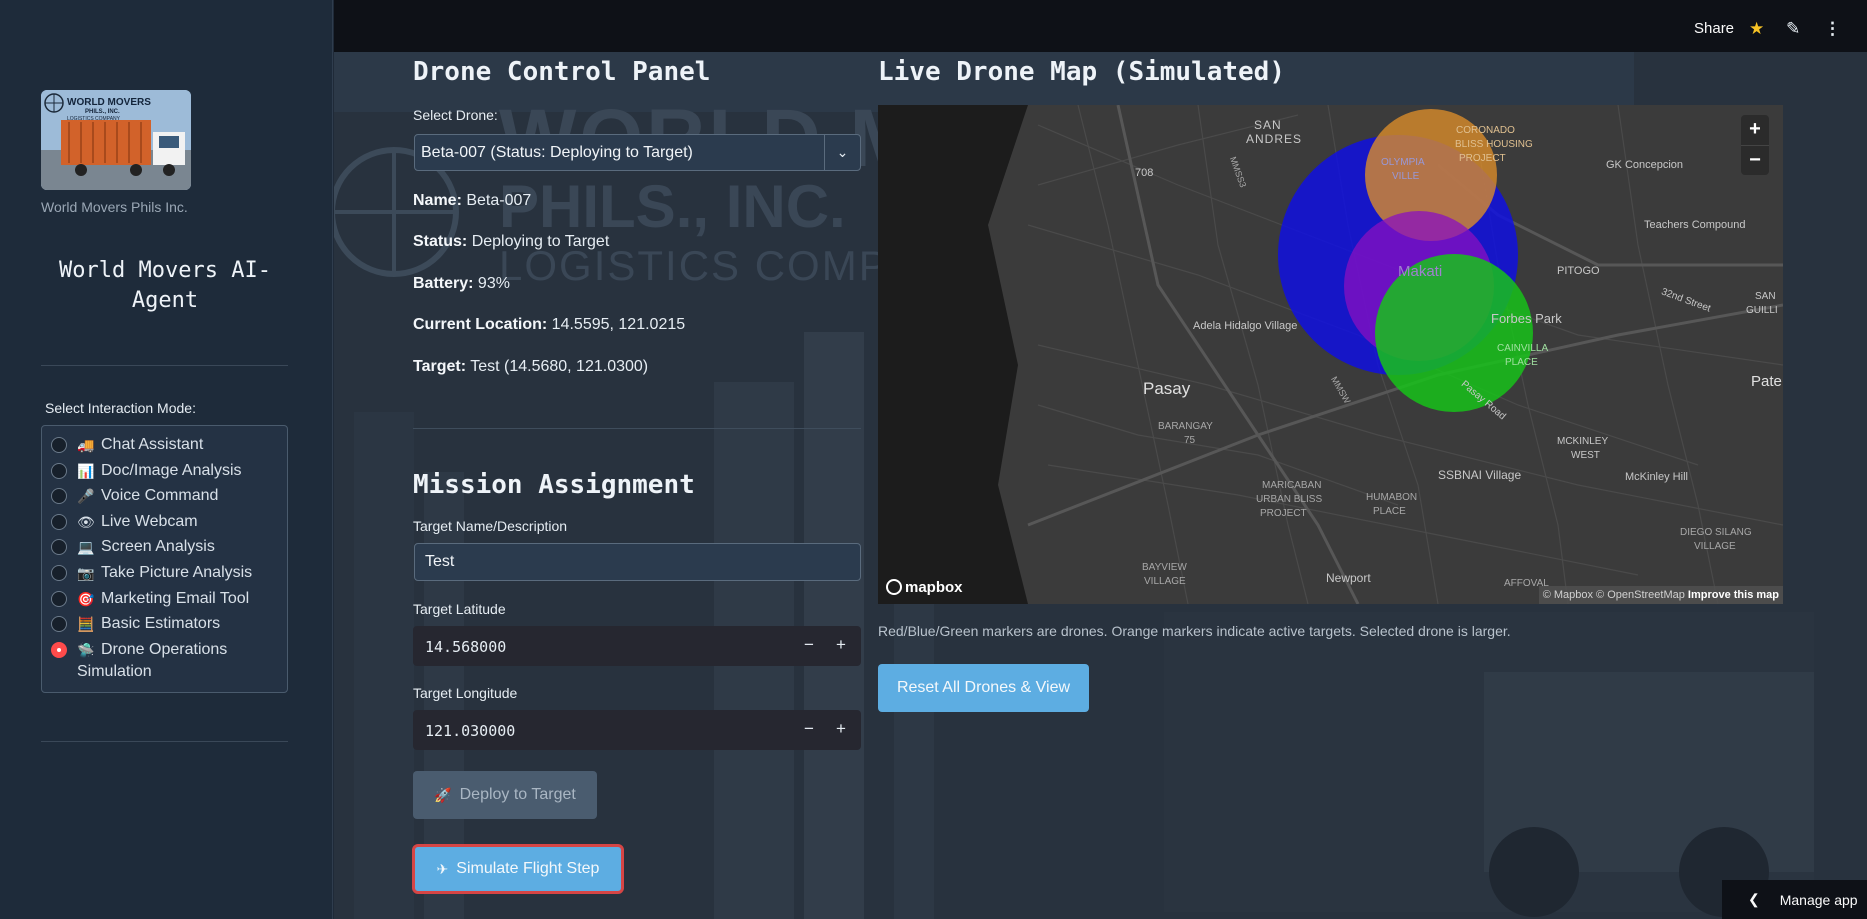 Image resolution: width=1867 pixels, height=919 pixels. I want to click on app-title-line2: Agent, so click(165, 300).